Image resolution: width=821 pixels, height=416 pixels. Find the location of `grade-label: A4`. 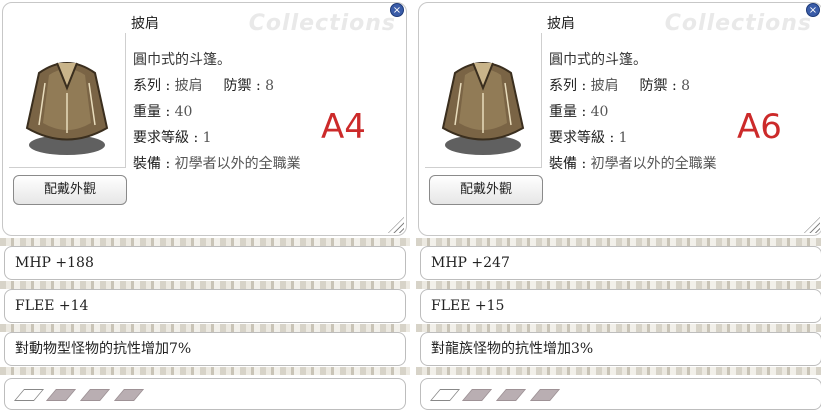

grade-label: A4 is located at coordinates (343, 127).